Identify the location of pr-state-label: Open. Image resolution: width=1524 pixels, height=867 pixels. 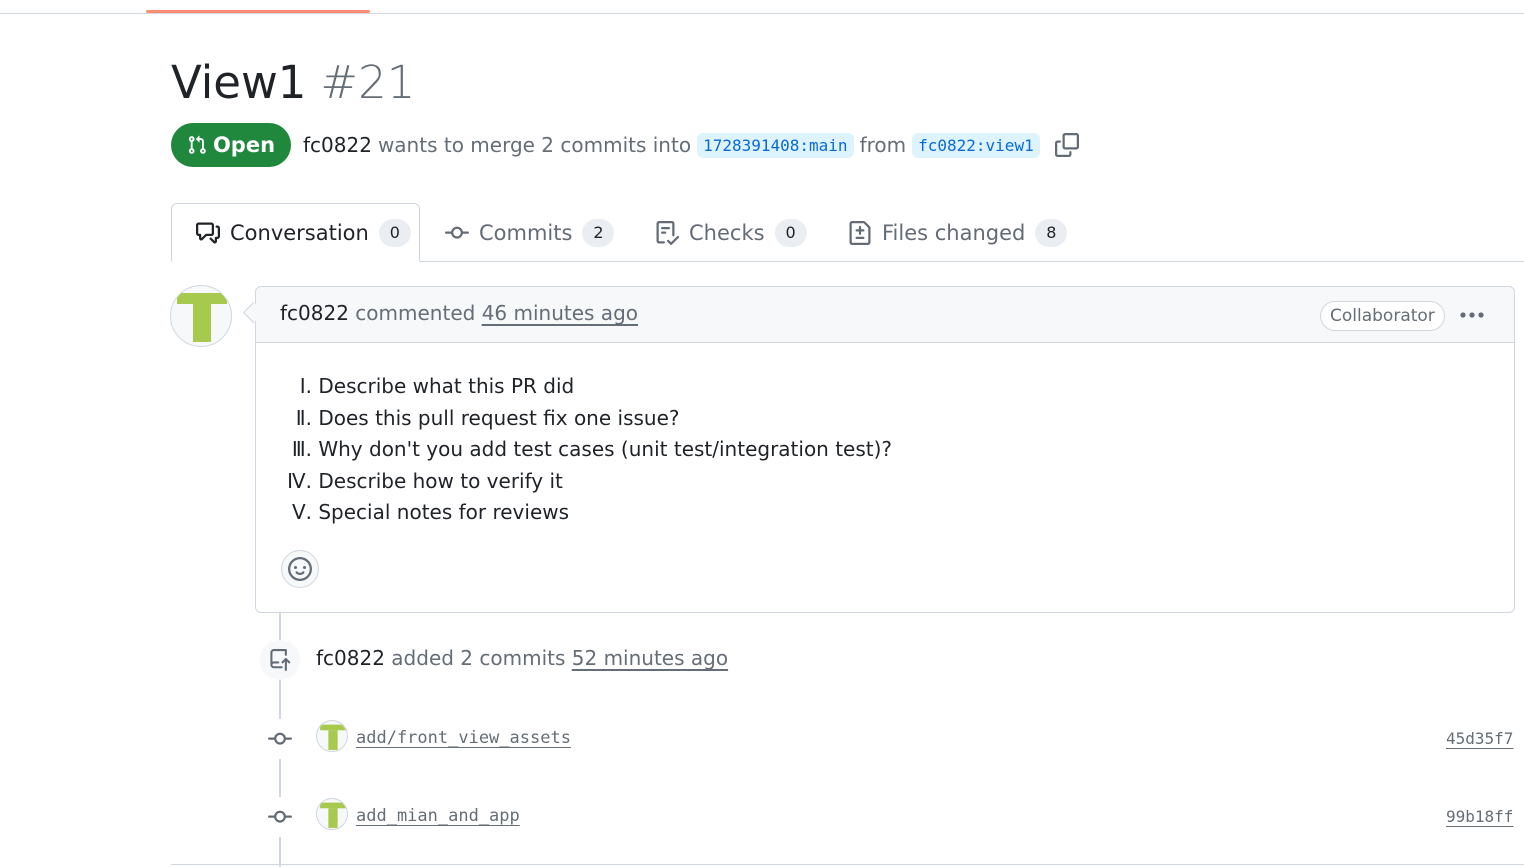
(244, 145).